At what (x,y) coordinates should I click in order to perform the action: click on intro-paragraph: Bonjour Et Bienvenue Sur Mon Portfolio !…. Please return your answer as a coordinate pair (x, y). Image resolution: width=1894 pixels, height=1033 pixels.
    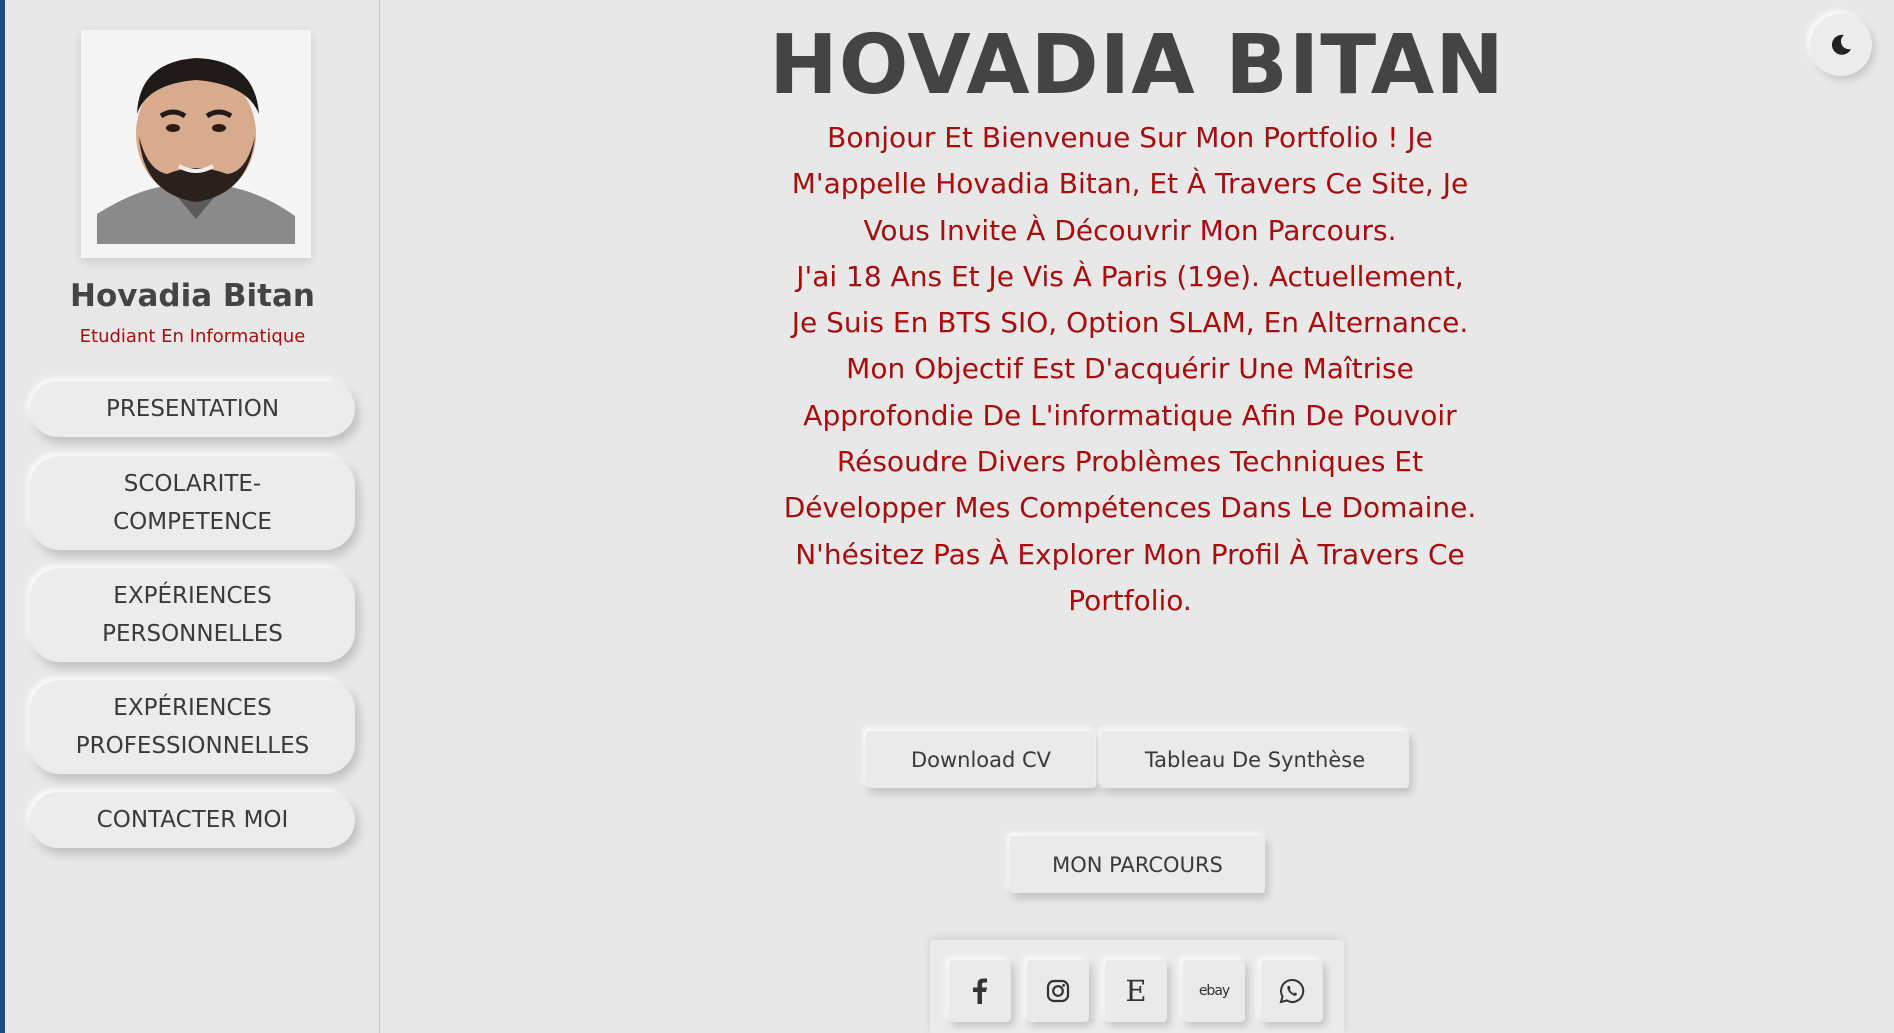
    Looking at the image, I should click on (1130, 184).